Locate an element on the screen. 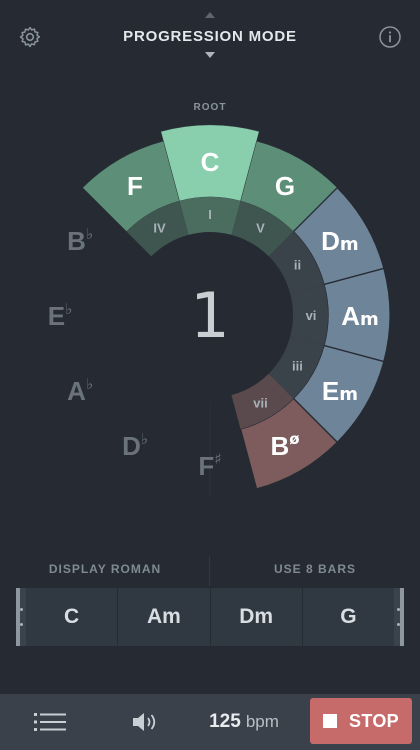 The height and width of the screenshot is (750, 420). bottom-toolbar: 125 bpm STOP is located at coordinates (210, 722).